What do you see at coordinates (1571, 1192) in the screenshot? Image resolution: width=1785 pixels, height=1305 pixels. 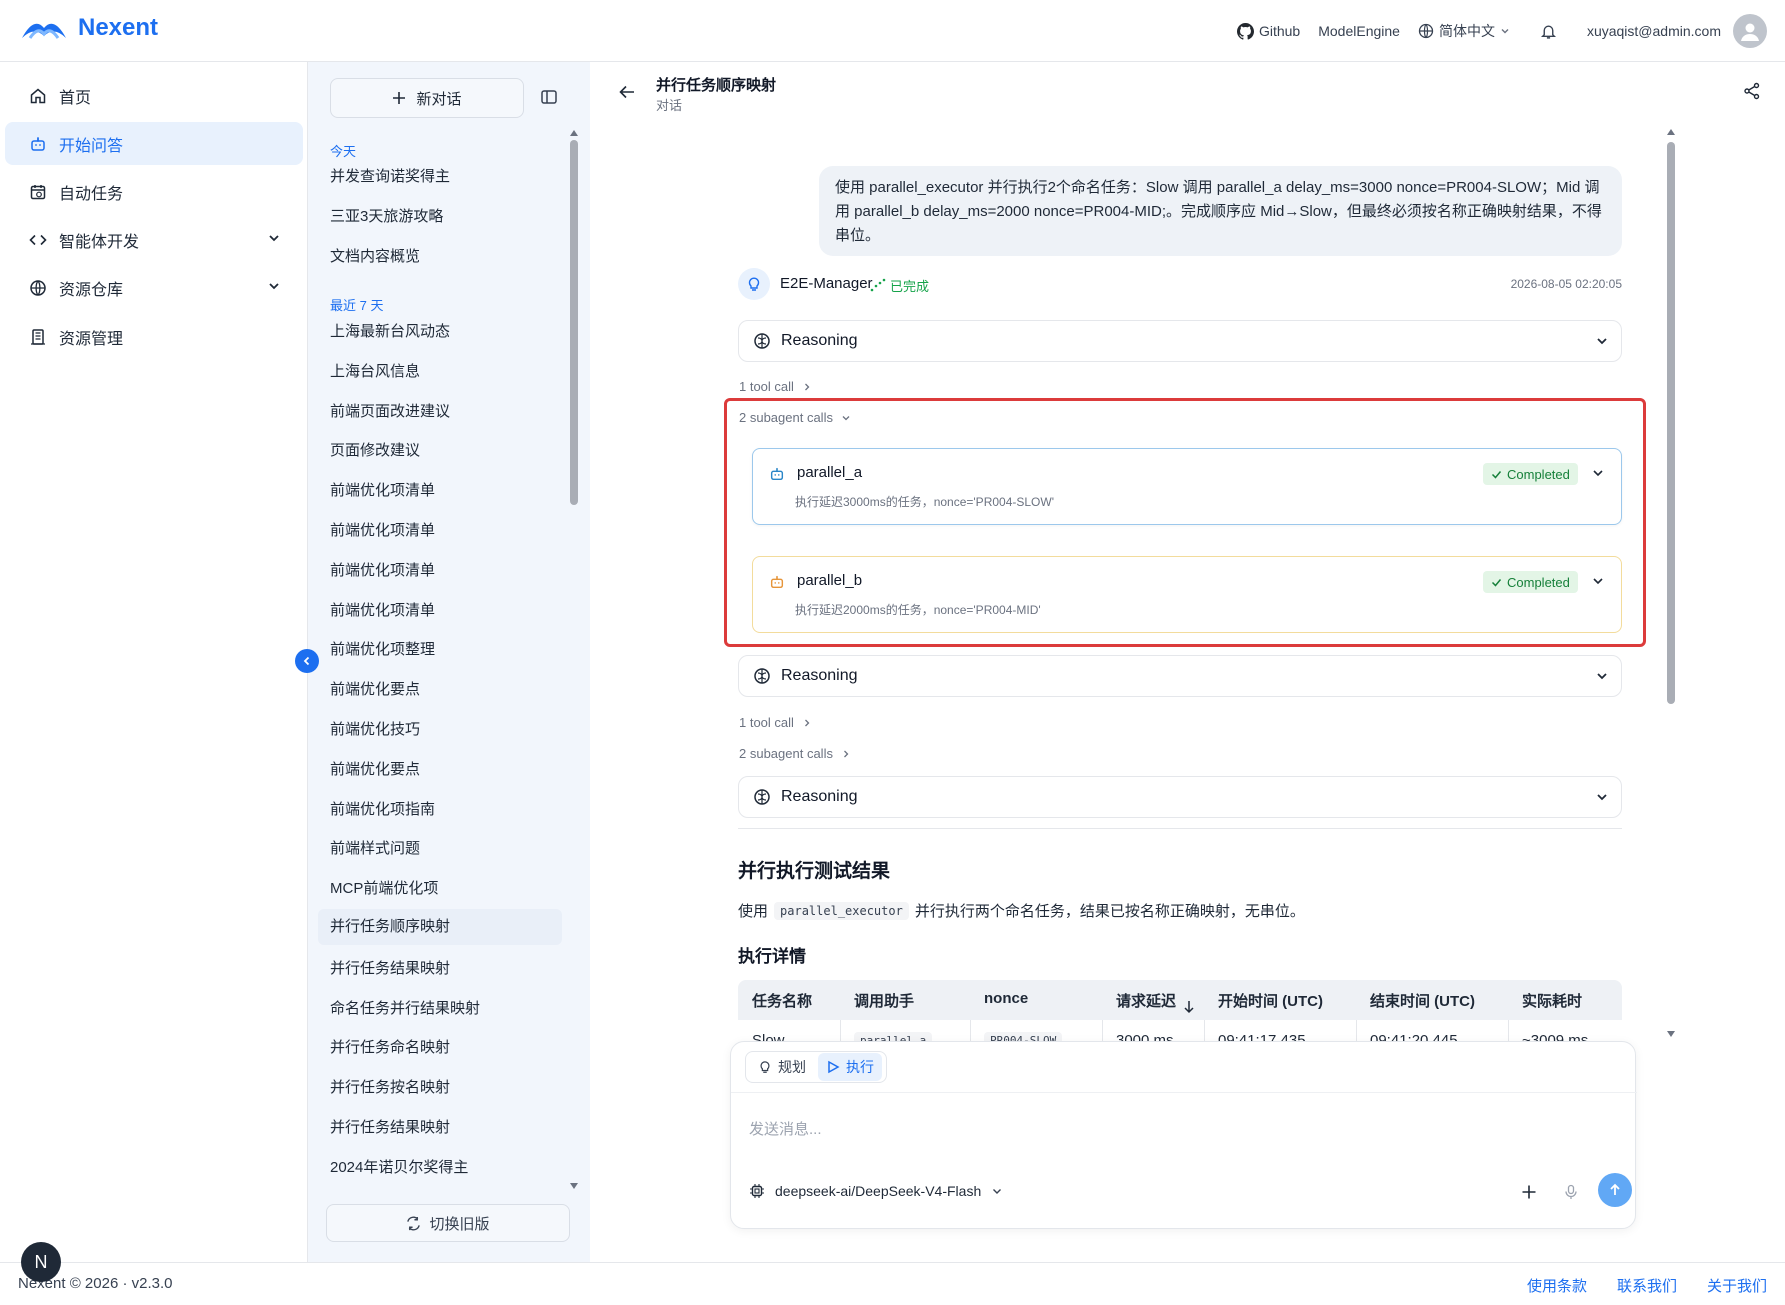 I see `microphone-icon` at bounding box center [1571, 1192].